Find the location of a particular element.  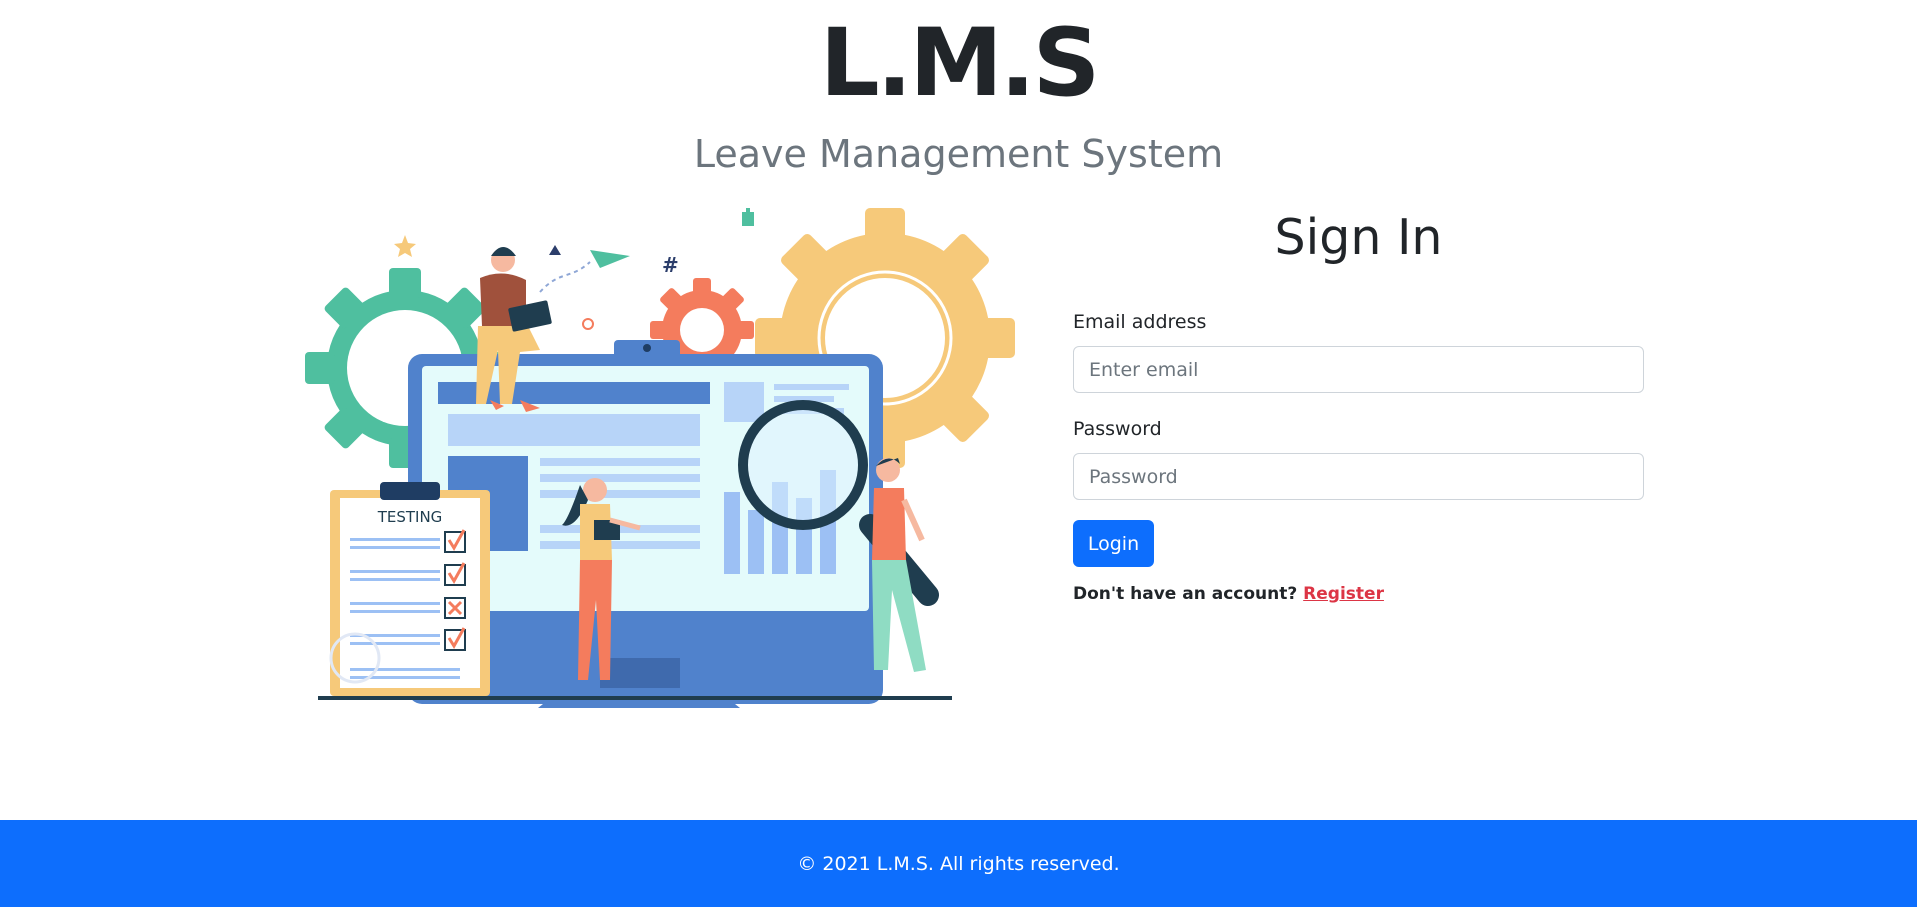

app-subtitle: Leave Management System is located at coordinates (958, 154).